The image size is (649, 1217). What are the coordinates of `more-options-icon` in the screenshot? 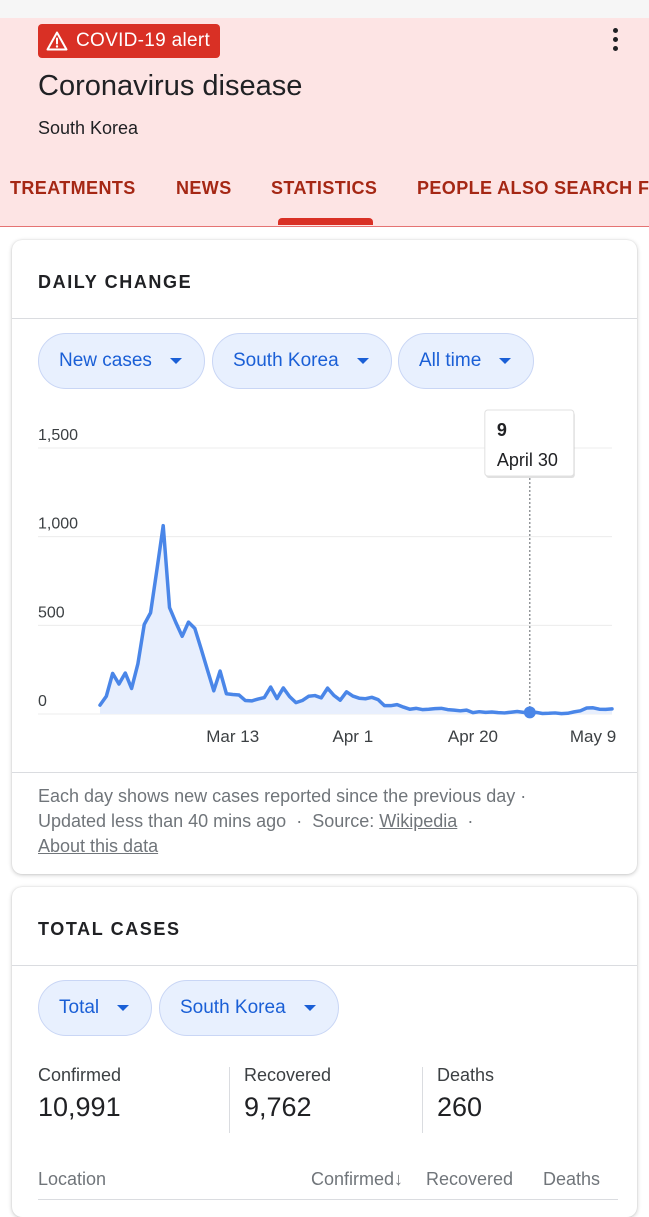 It's located at (615, 39).